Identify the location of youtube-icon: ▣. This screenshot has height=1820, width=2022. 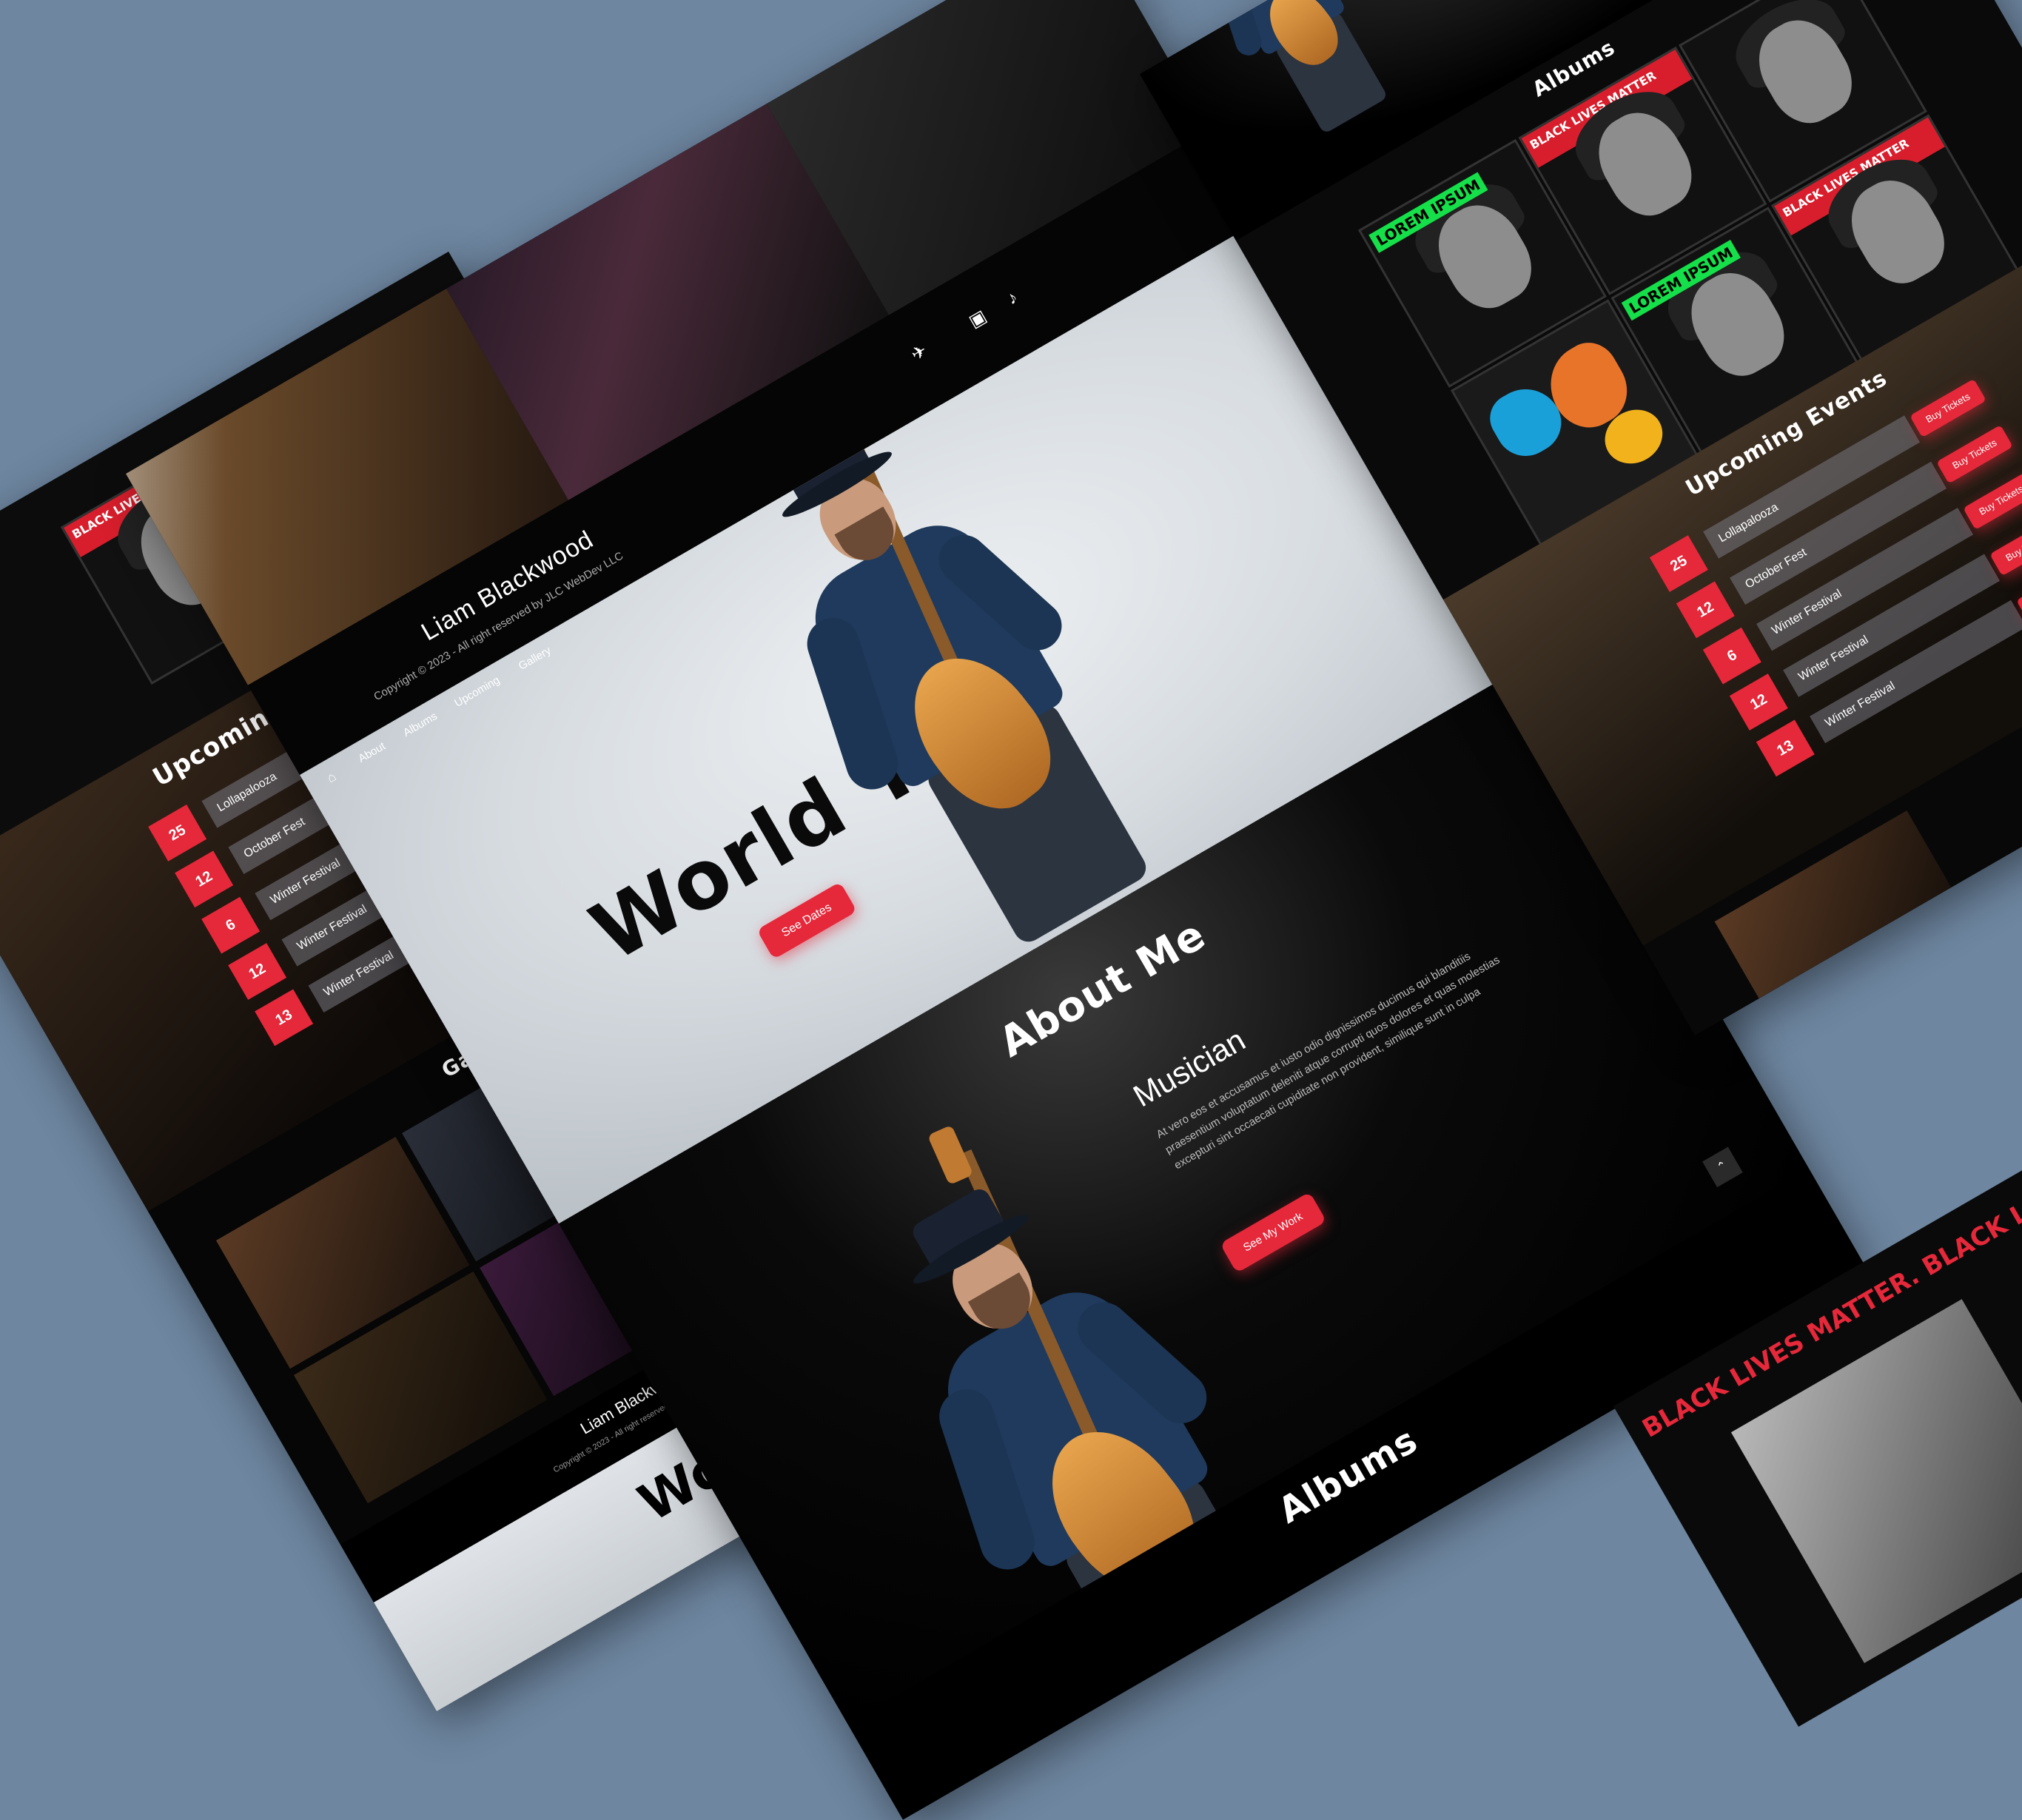
(977, 319).